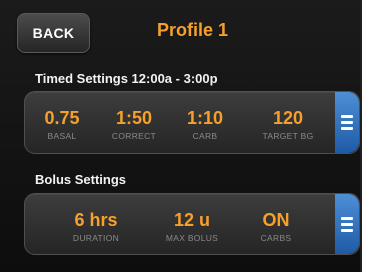 Image resolution: width=370 pixels, height=272 pixels. I want to click on carbs-setting: ON CARBS, so click(276, 227).